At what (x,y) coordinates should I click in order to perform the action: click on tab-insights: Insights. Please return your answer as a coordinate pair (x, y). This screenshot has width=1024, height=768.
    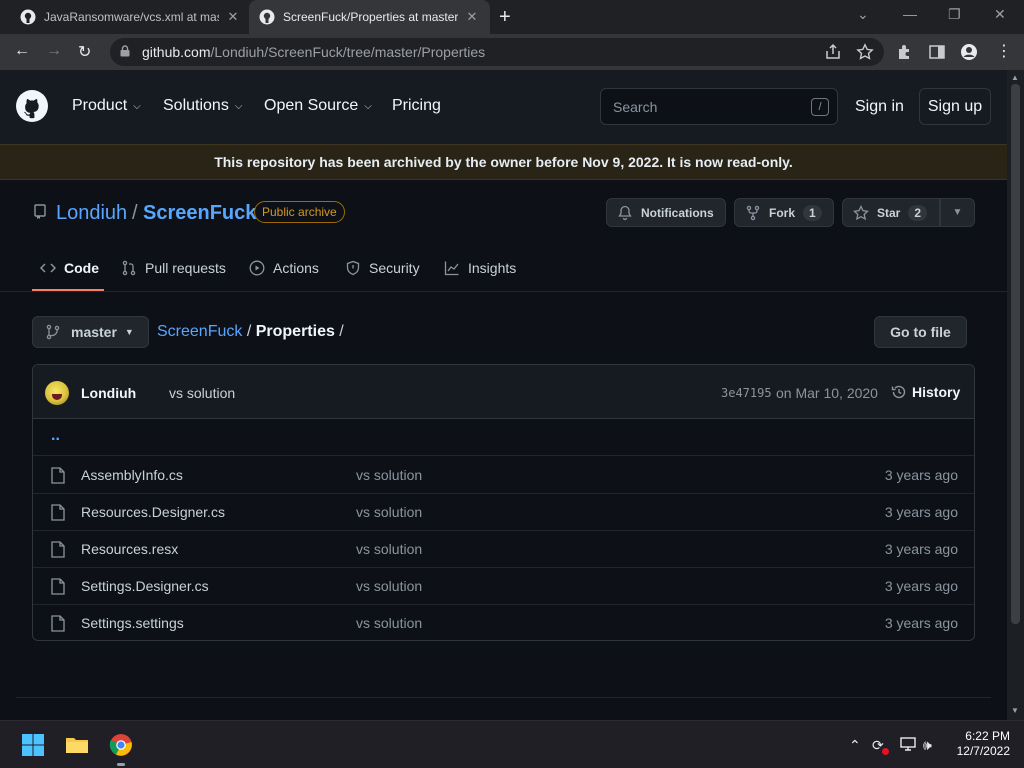
    Looking at the image, I should click on (480, 268).